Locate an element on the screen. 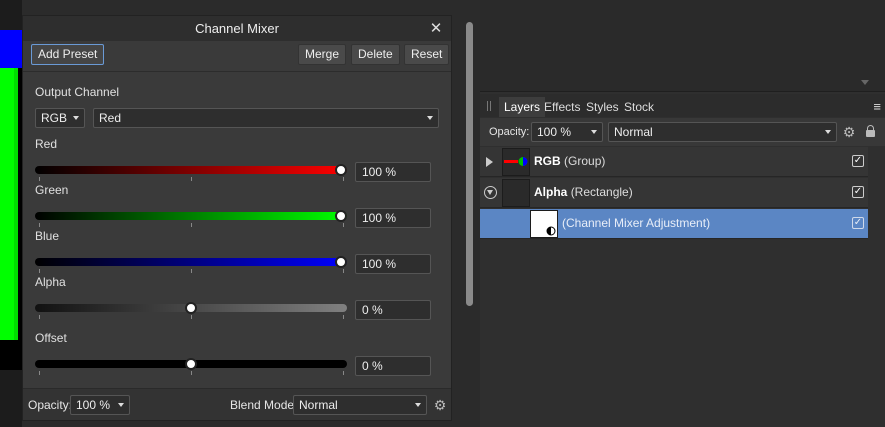  layers-blend-select: Normal is located at coordinates (722, 132).